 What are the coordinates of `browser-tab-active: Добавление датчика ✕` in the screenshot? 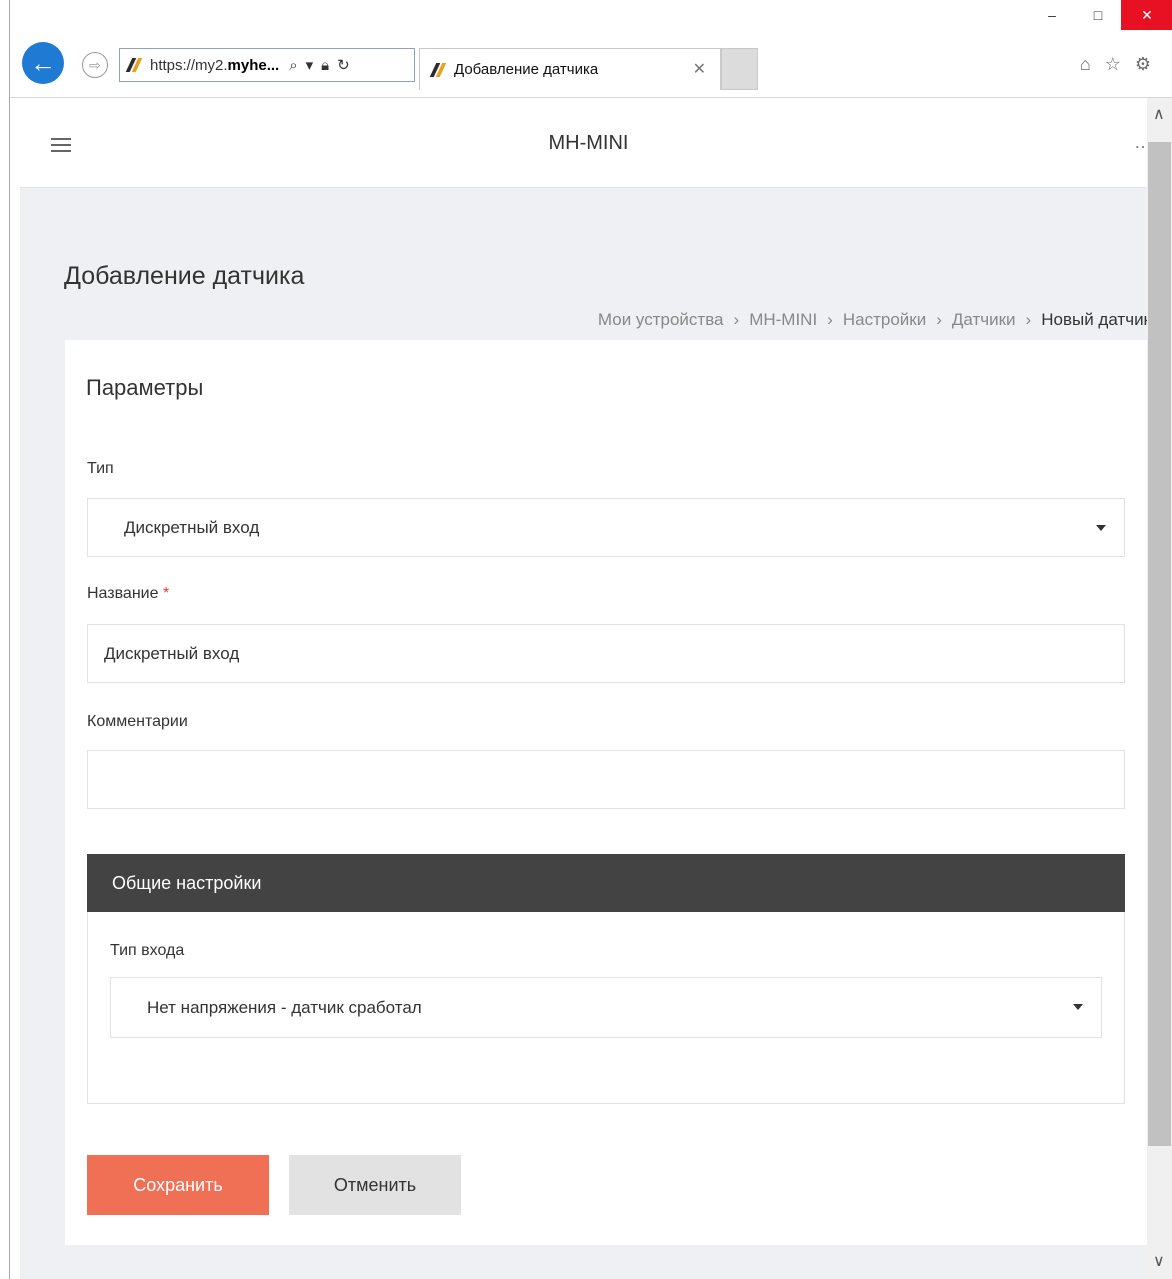 It's located at (570, 69).